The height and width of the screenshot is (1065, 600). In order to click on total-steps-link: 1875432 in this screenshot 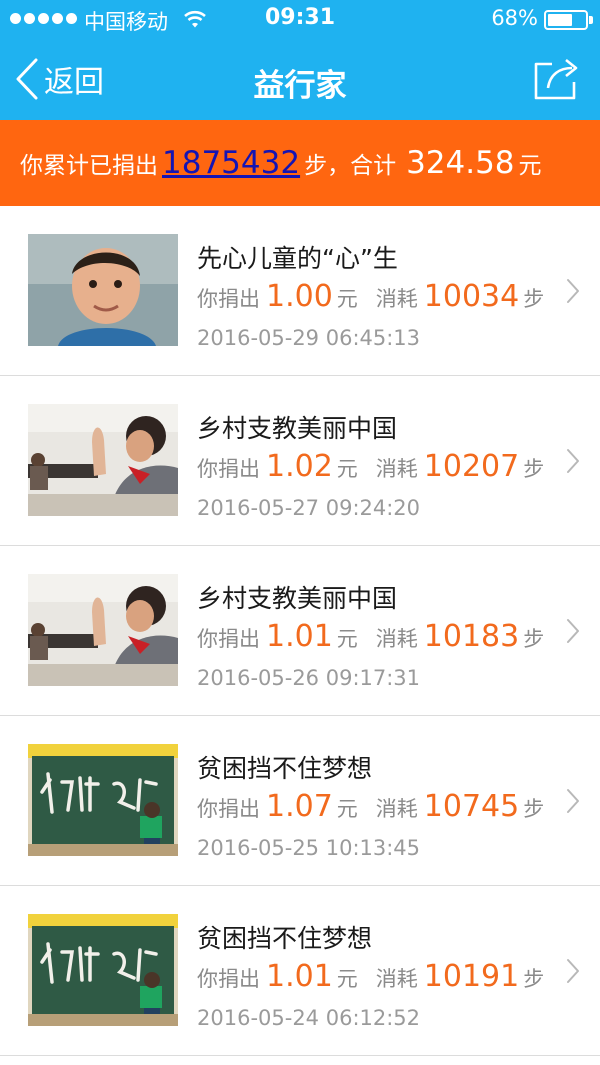, I will do `click(231, 163)`.